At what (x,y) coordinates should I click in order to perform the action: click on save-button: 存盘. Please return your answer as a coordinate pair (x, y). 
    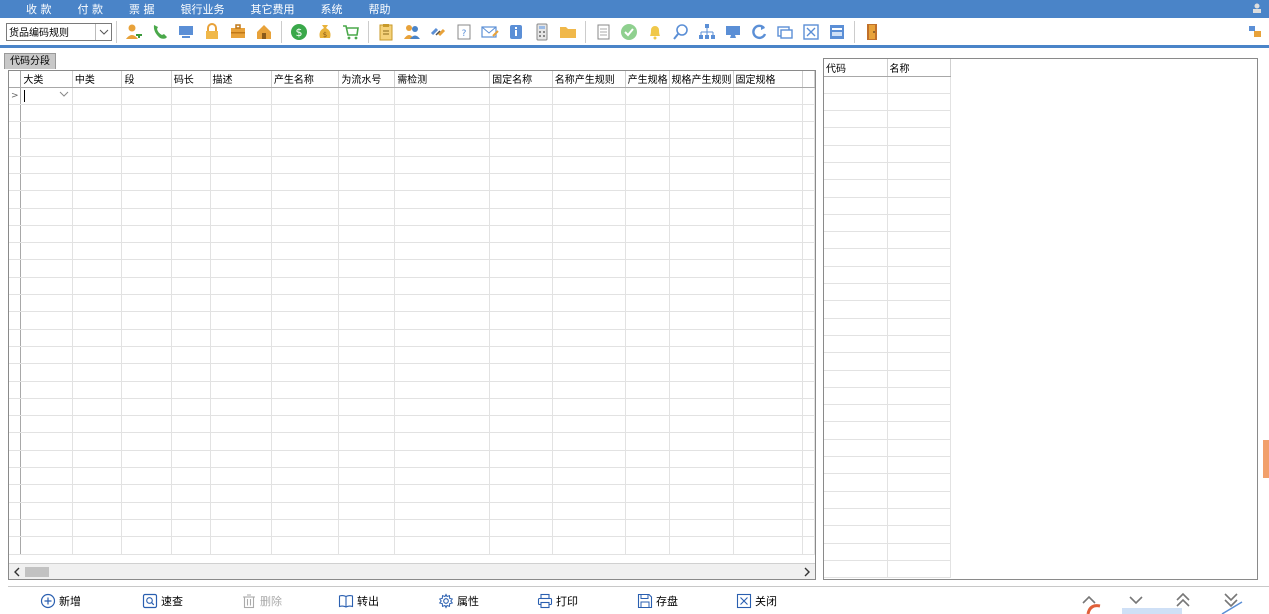
    Looking at the image, I should click on (657, 601).